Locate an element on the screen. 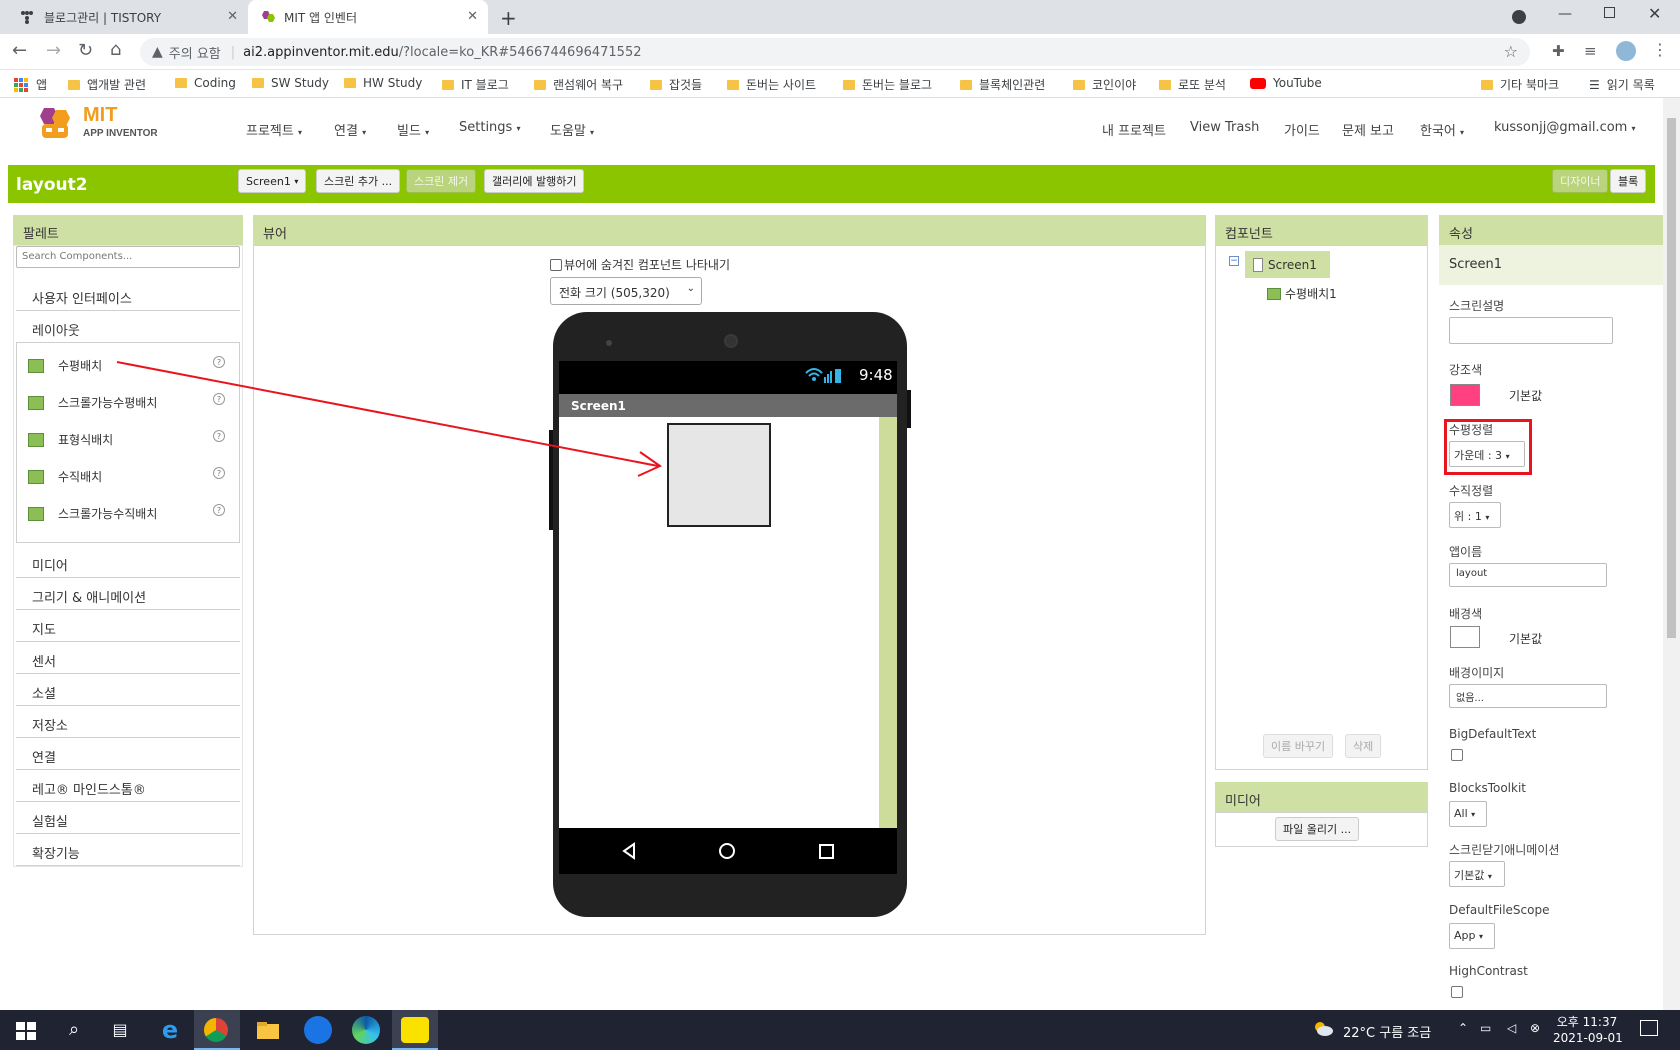  tab-tistory: 블로그관리 | TISTORY ✕ is located at coordinates (128, 17).